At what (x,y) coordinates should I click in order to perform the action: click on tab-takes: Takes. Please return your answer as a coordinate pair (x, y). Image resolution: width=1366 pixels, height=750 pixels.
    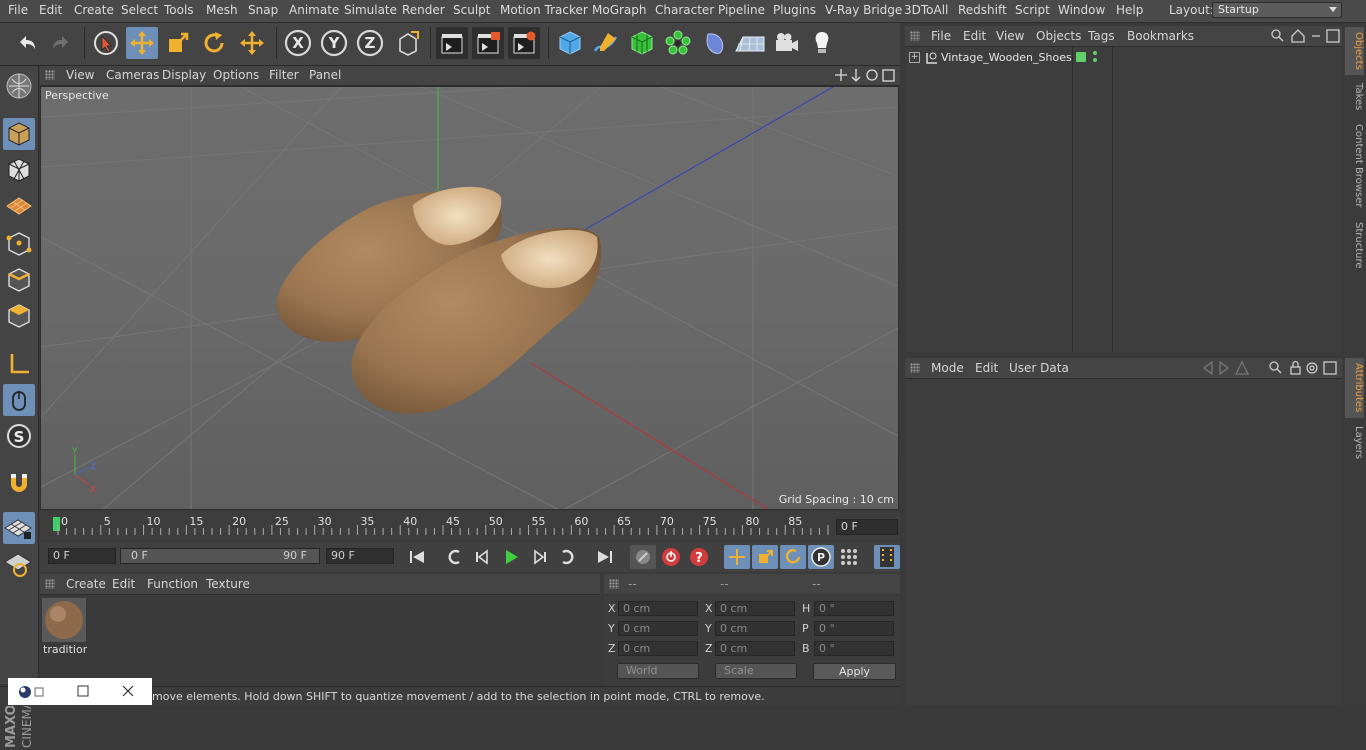
    Looking at the image, I should click on (1354, 97).